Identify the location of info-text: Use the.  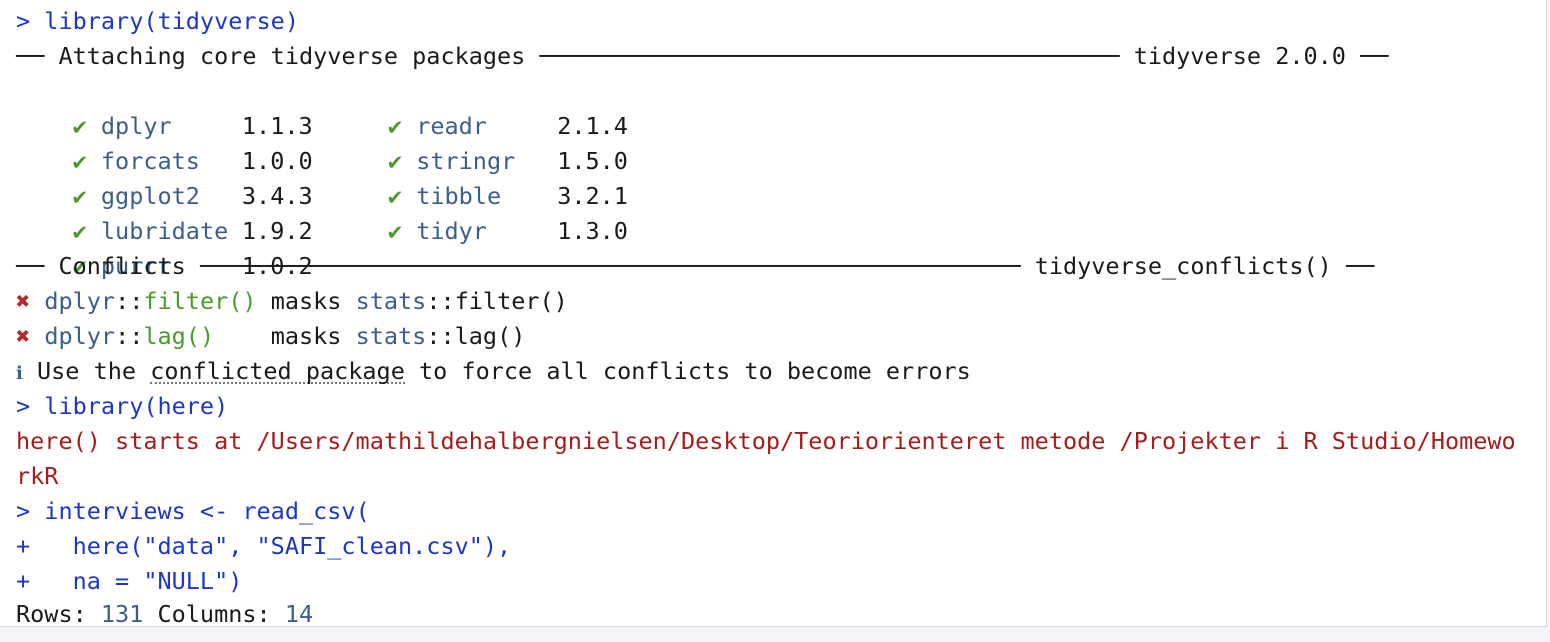
(86, 371).